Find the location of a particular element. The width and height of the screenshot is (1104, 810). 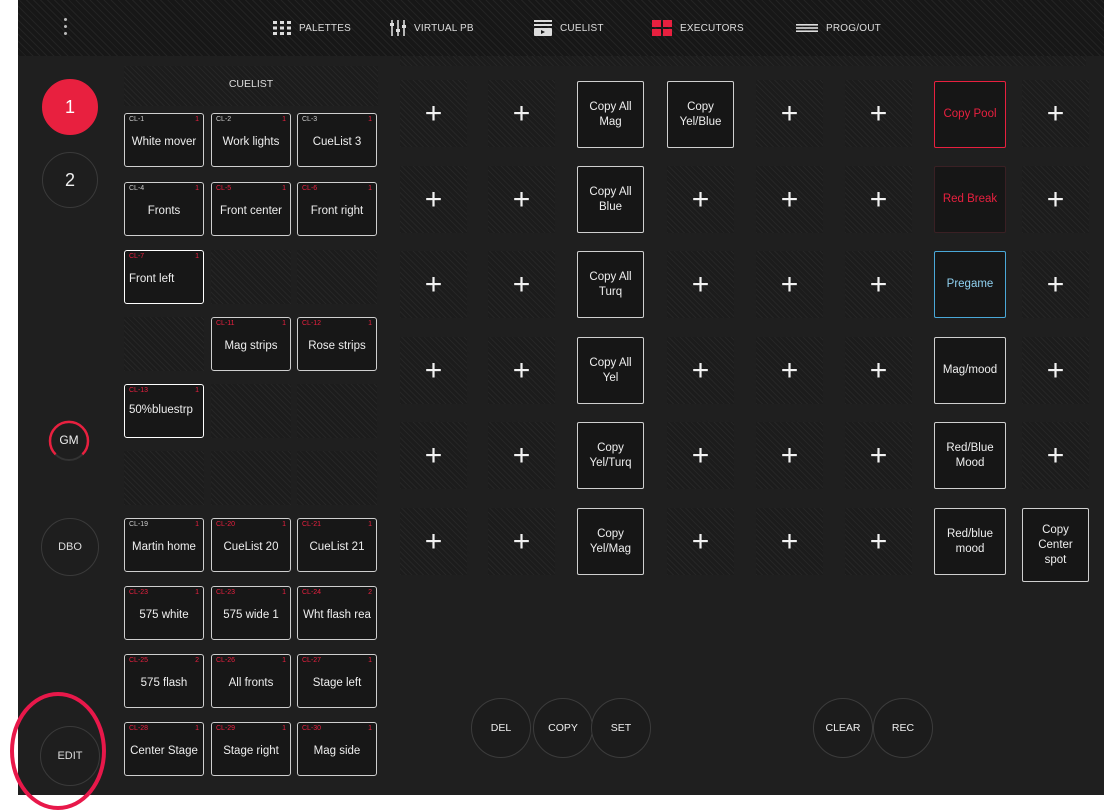

tab-virtual-pb: VIRTUAL PB is located at coordinates (432, 28).